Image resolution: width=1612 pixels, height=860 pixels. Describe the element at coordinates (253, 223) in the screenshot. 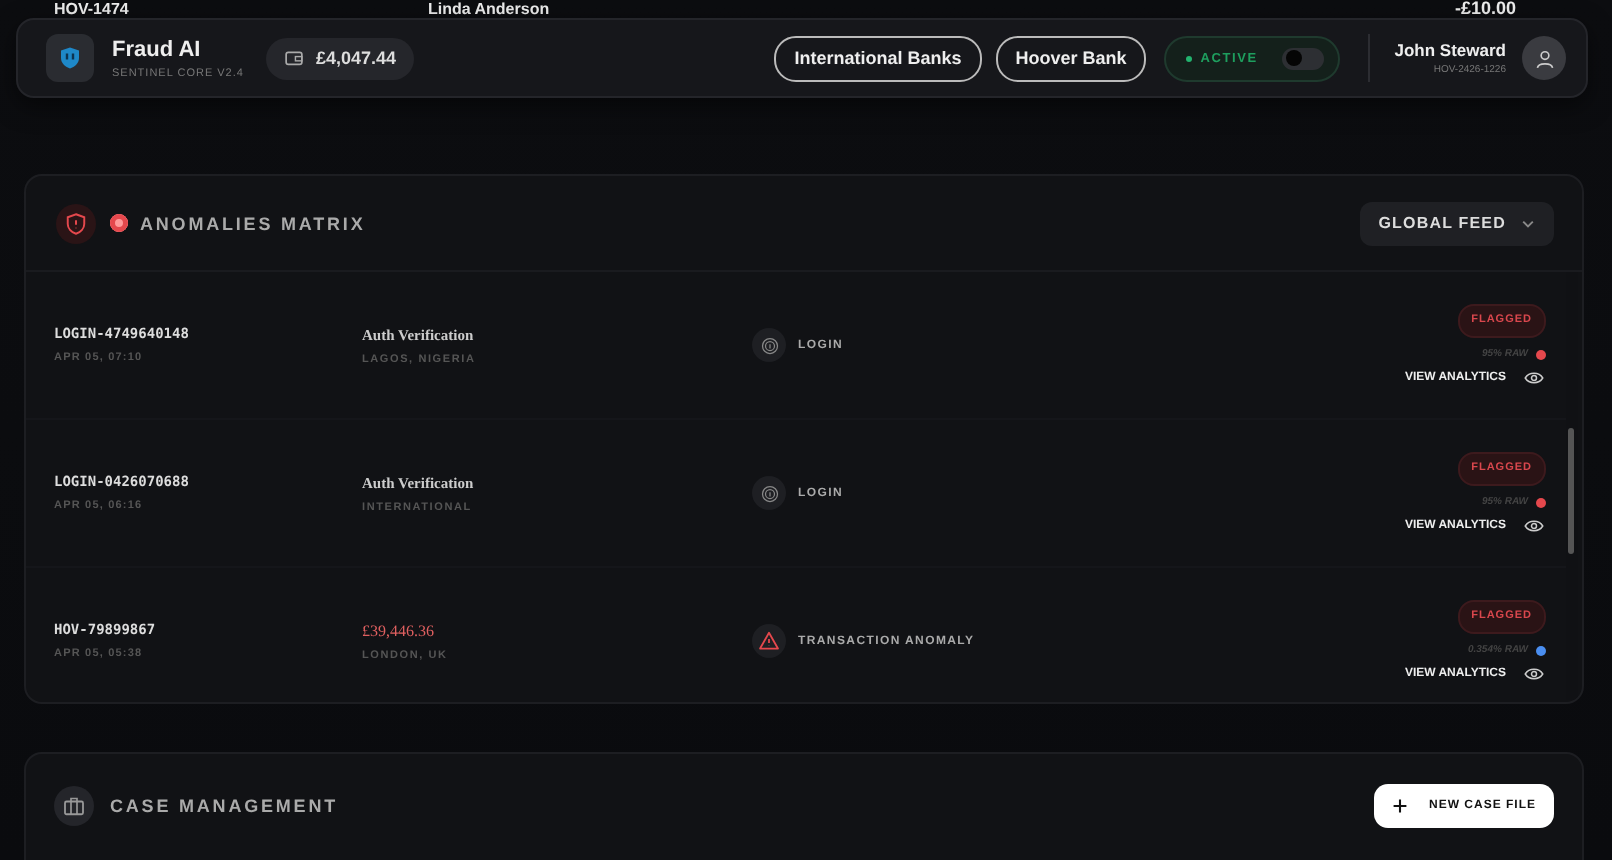

I see `panel-title: ANOMALIES MATRIX` at that location.